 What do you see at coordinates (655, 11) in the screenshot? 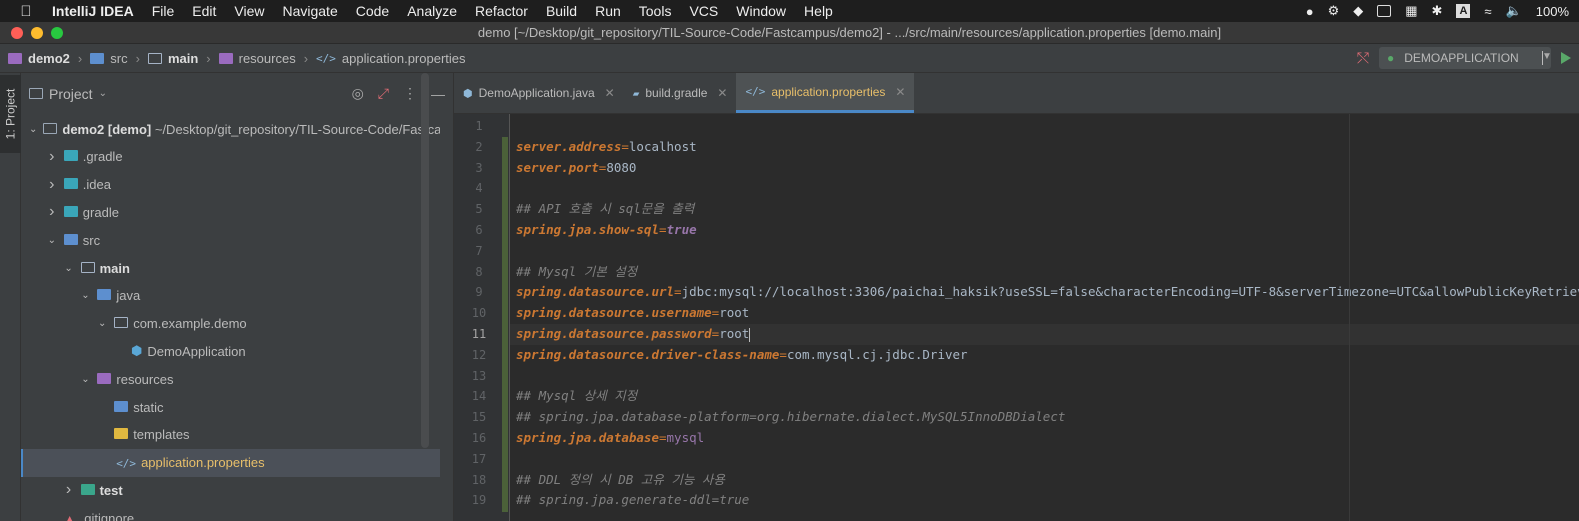
I see `menu-tools: Tools` at bounding box center [655, 11].